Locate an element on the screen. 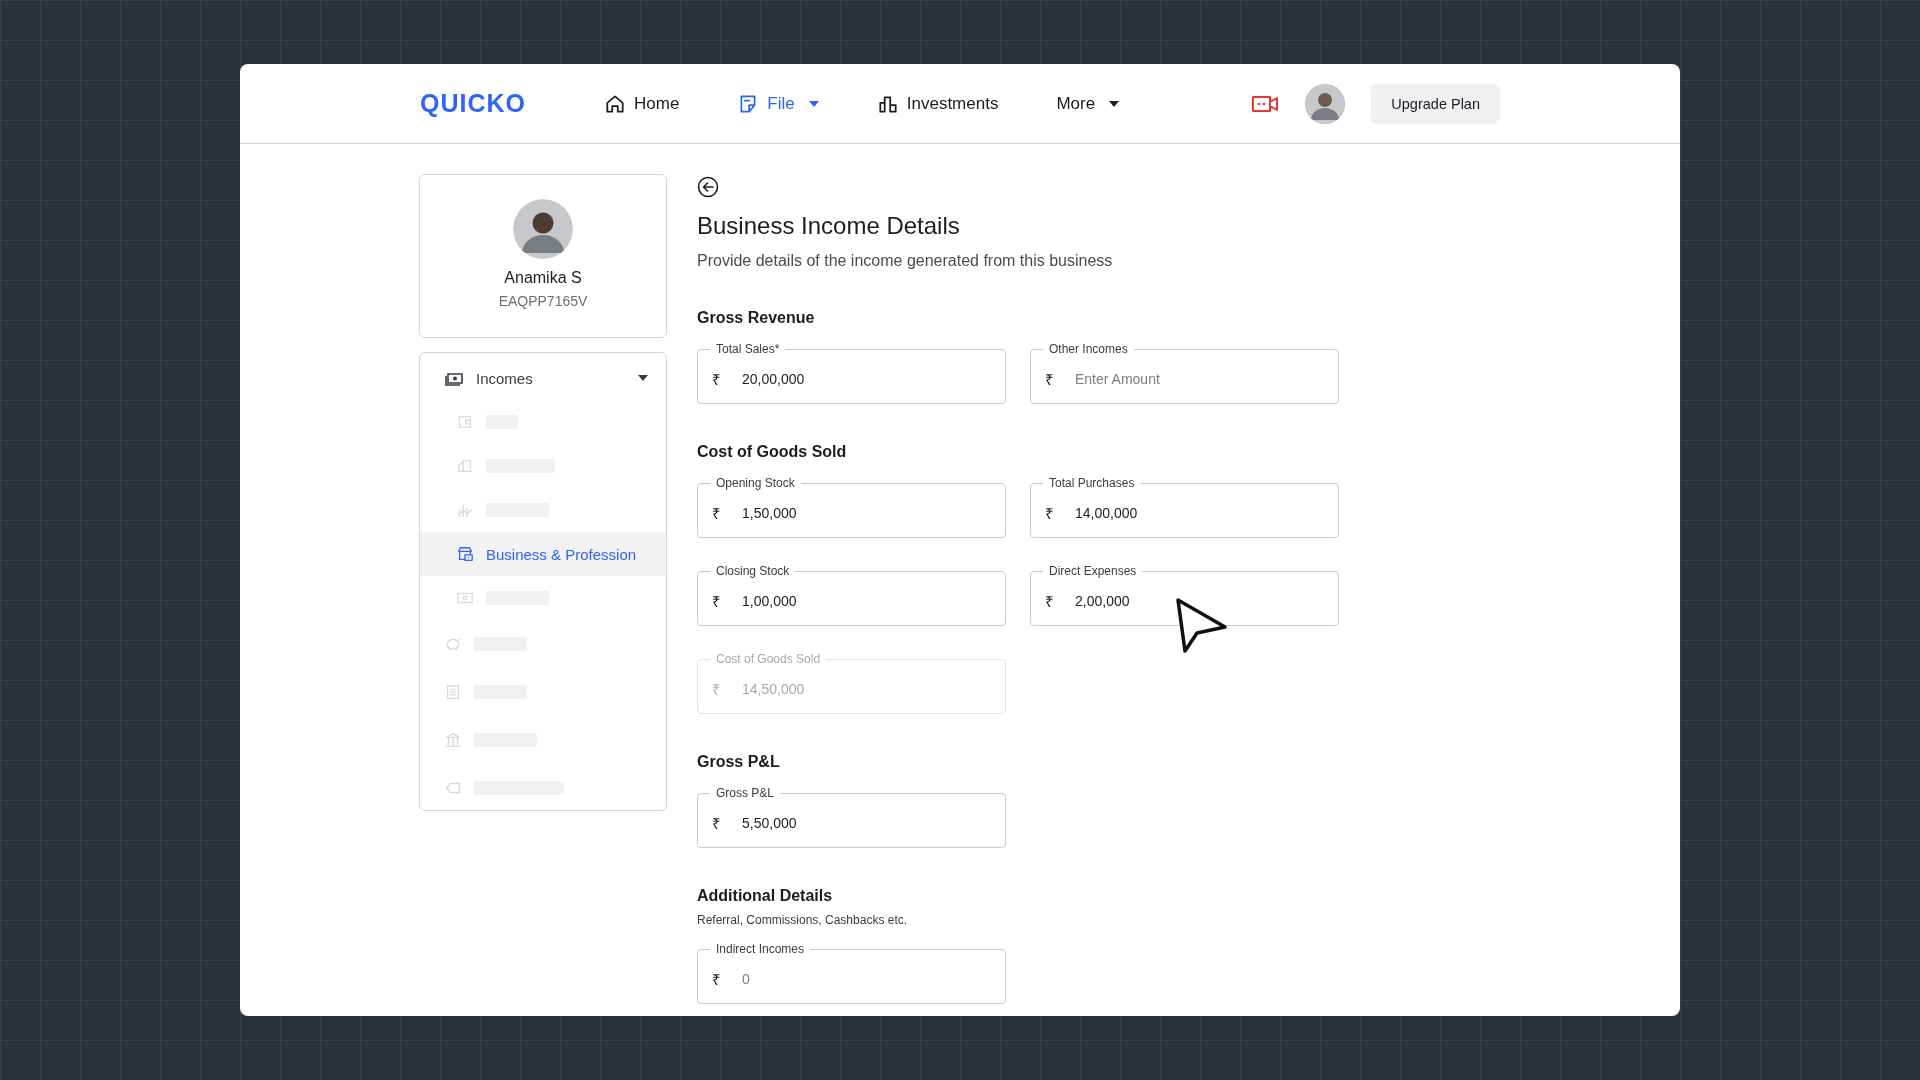  amount-input: 2,00,000 is located at coordinates (1175, 600).